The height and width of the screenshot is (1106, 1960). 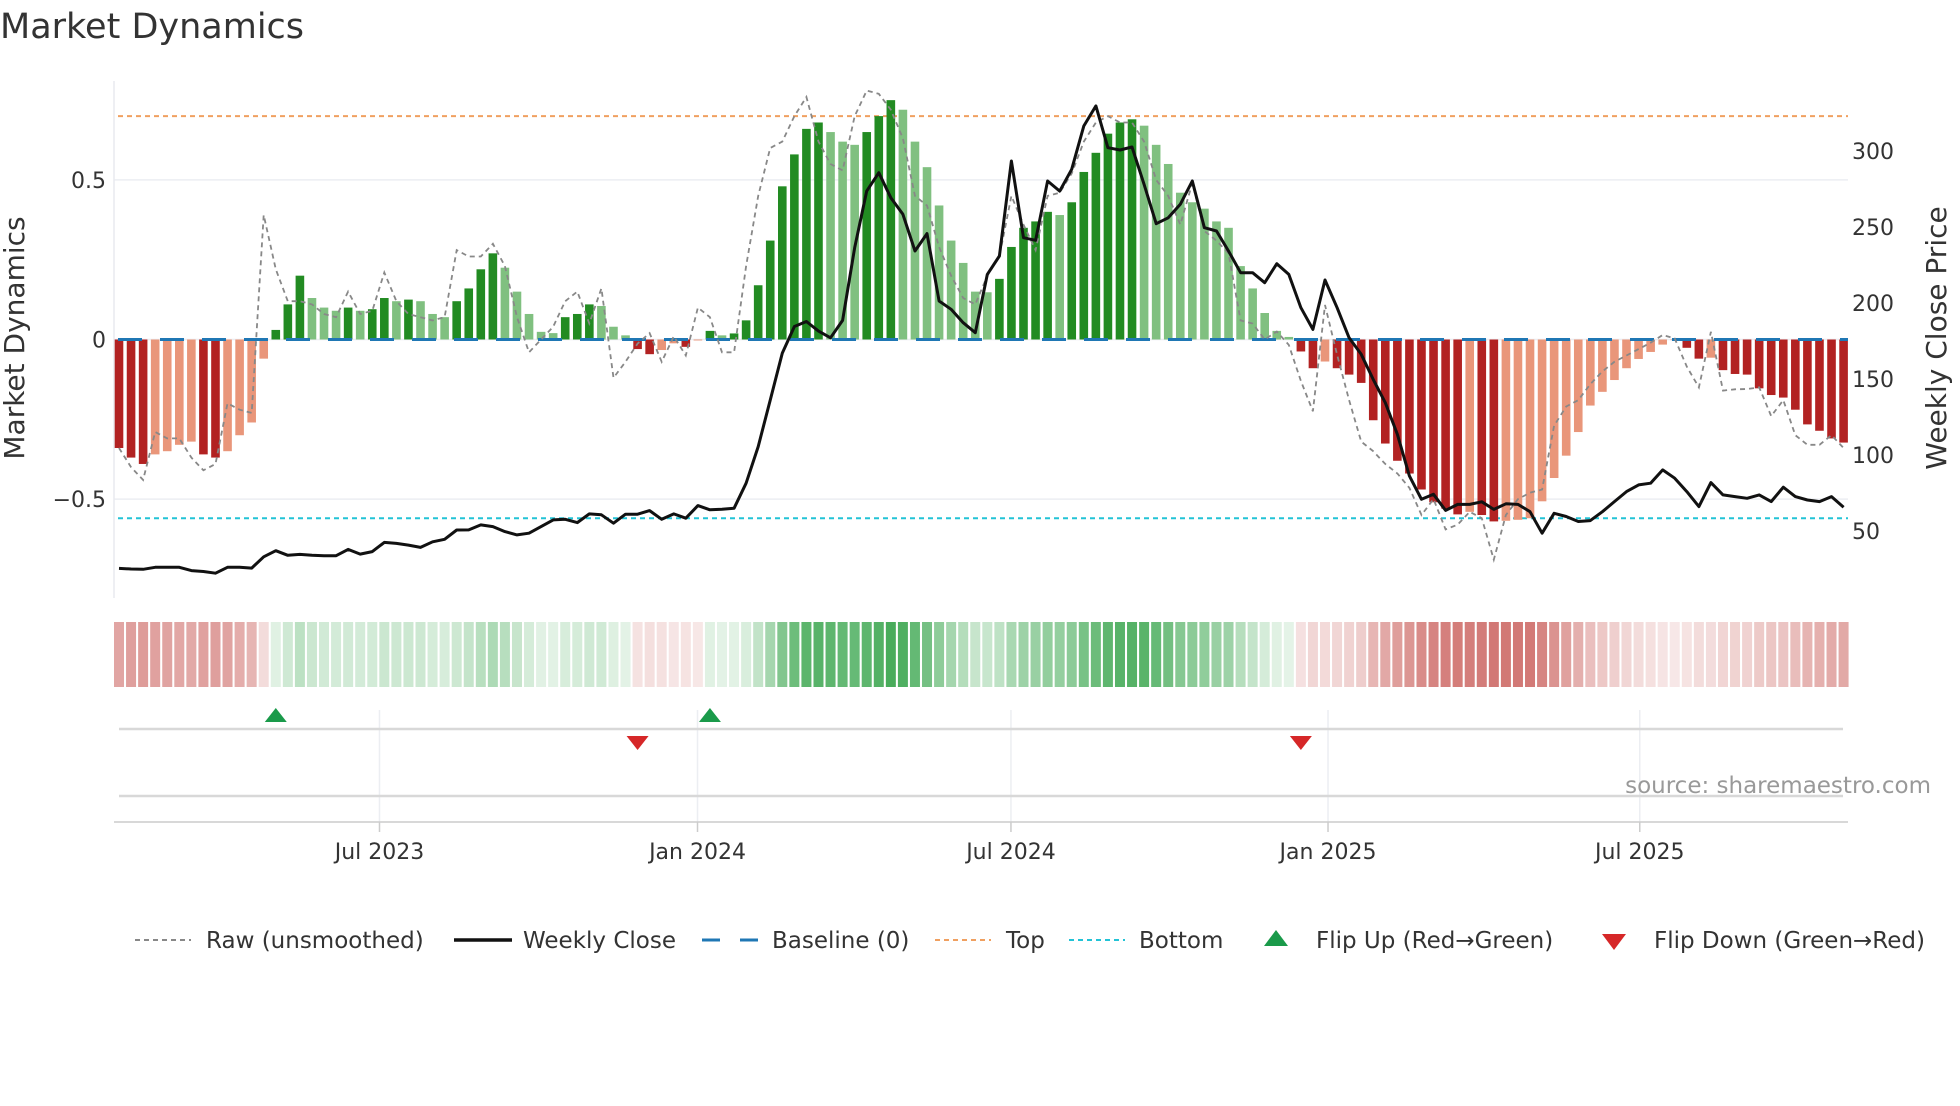 I want to click on x-axis: Jul 2023 Jan 2024 Jul 2024 Jan 2025 Jul 2025, so click(x=981, y=843).